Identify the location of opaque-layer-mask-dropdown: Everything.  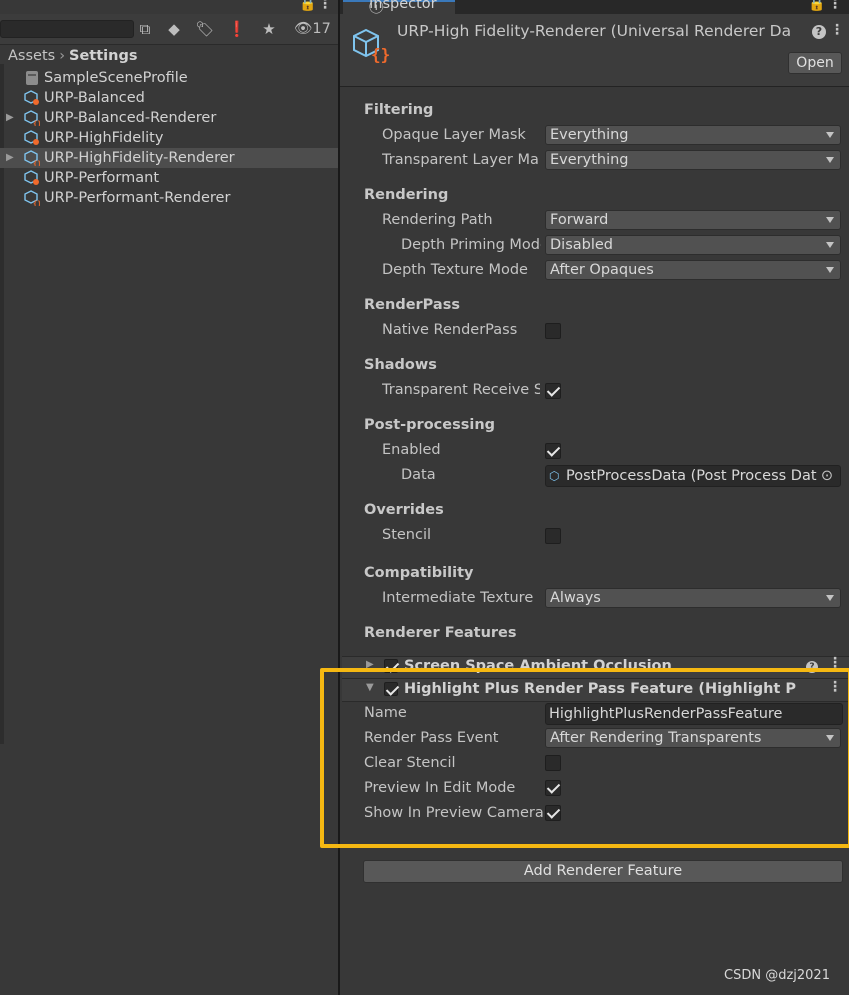
(693, 135).